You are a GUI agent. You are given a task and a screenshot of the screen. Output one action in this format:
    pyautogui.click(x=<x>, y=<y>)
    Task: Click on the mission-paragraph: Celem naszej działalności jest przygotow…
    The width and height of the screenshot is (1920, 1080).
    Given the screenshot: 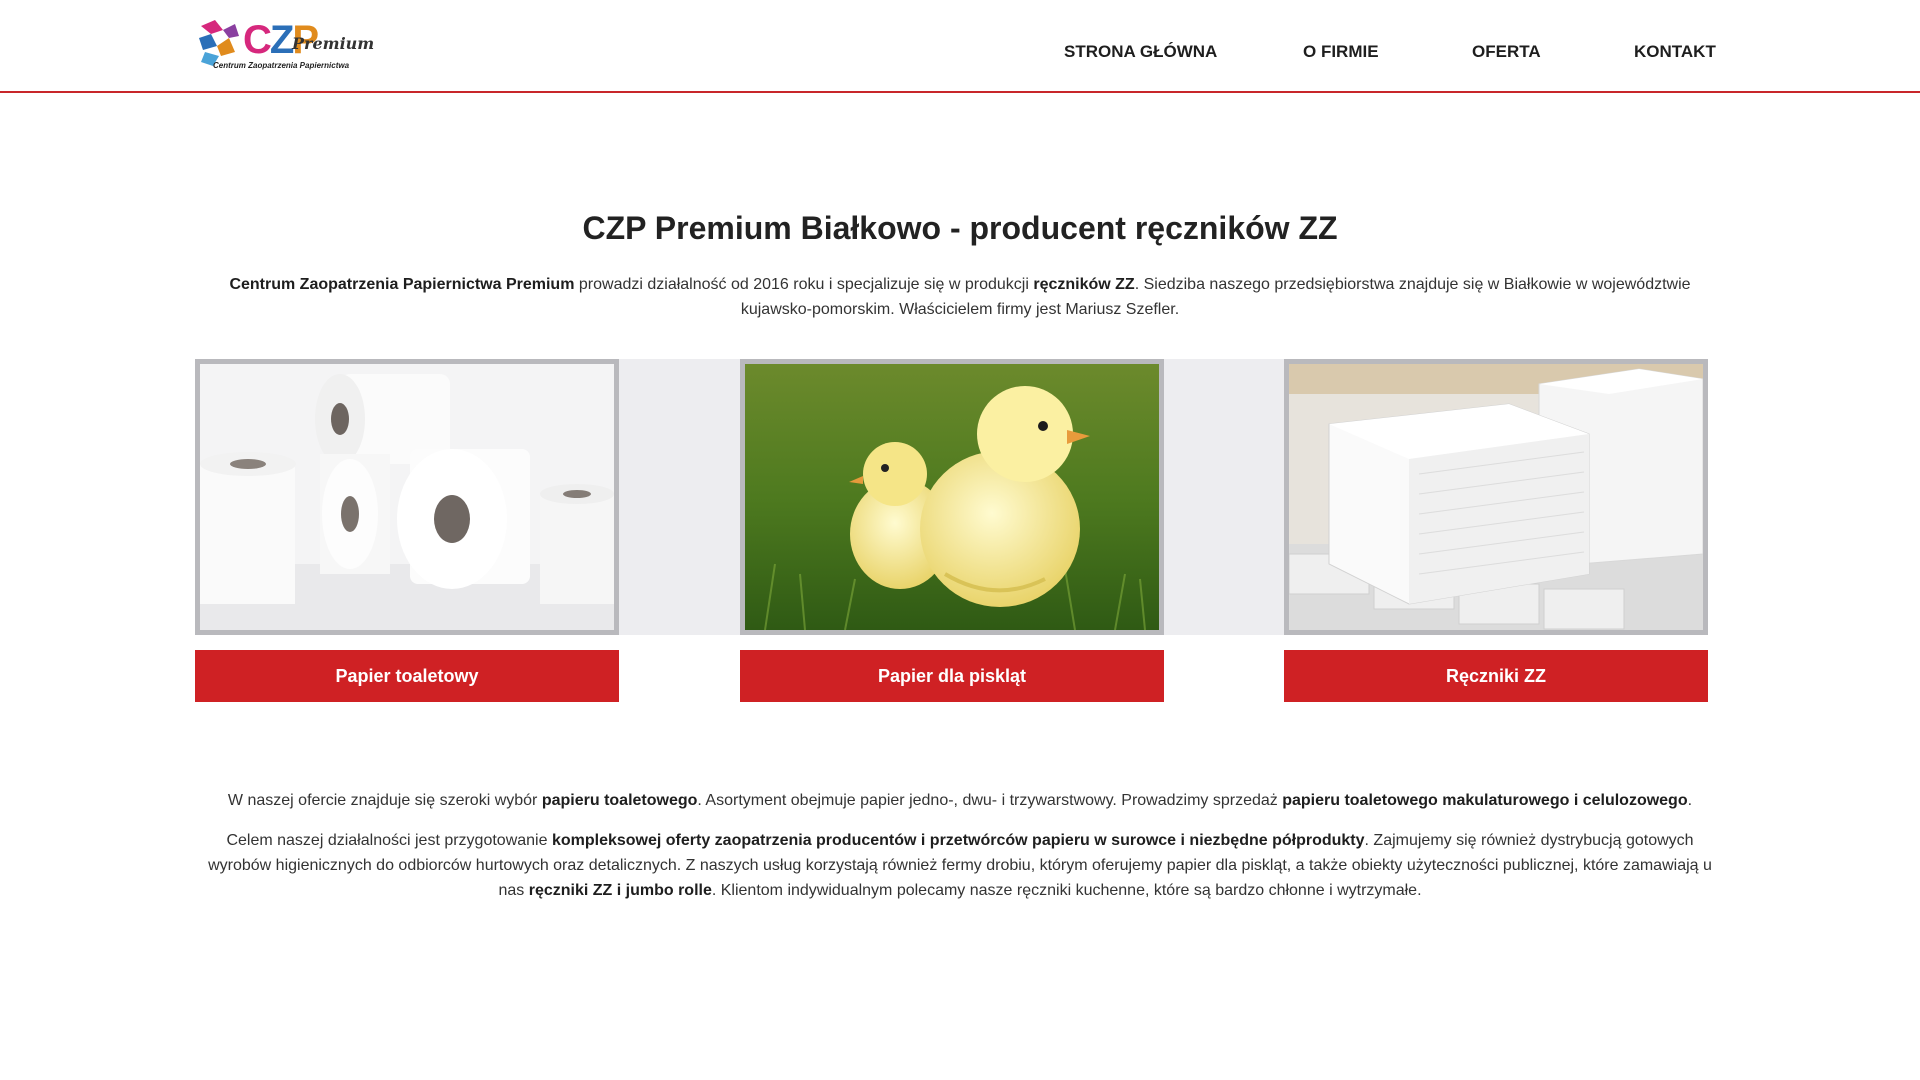 What is the action you would take?
    pyautogui.click(x=960, y=865)
    